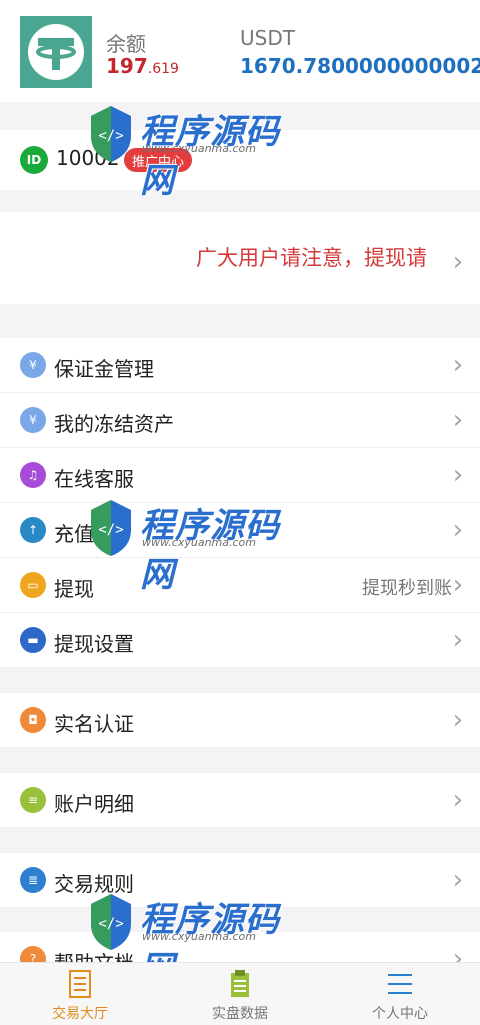  What do you see at coordinates (400, 984) in the screenshot?
I see `menu-icon` at bounding box center [400, 984].